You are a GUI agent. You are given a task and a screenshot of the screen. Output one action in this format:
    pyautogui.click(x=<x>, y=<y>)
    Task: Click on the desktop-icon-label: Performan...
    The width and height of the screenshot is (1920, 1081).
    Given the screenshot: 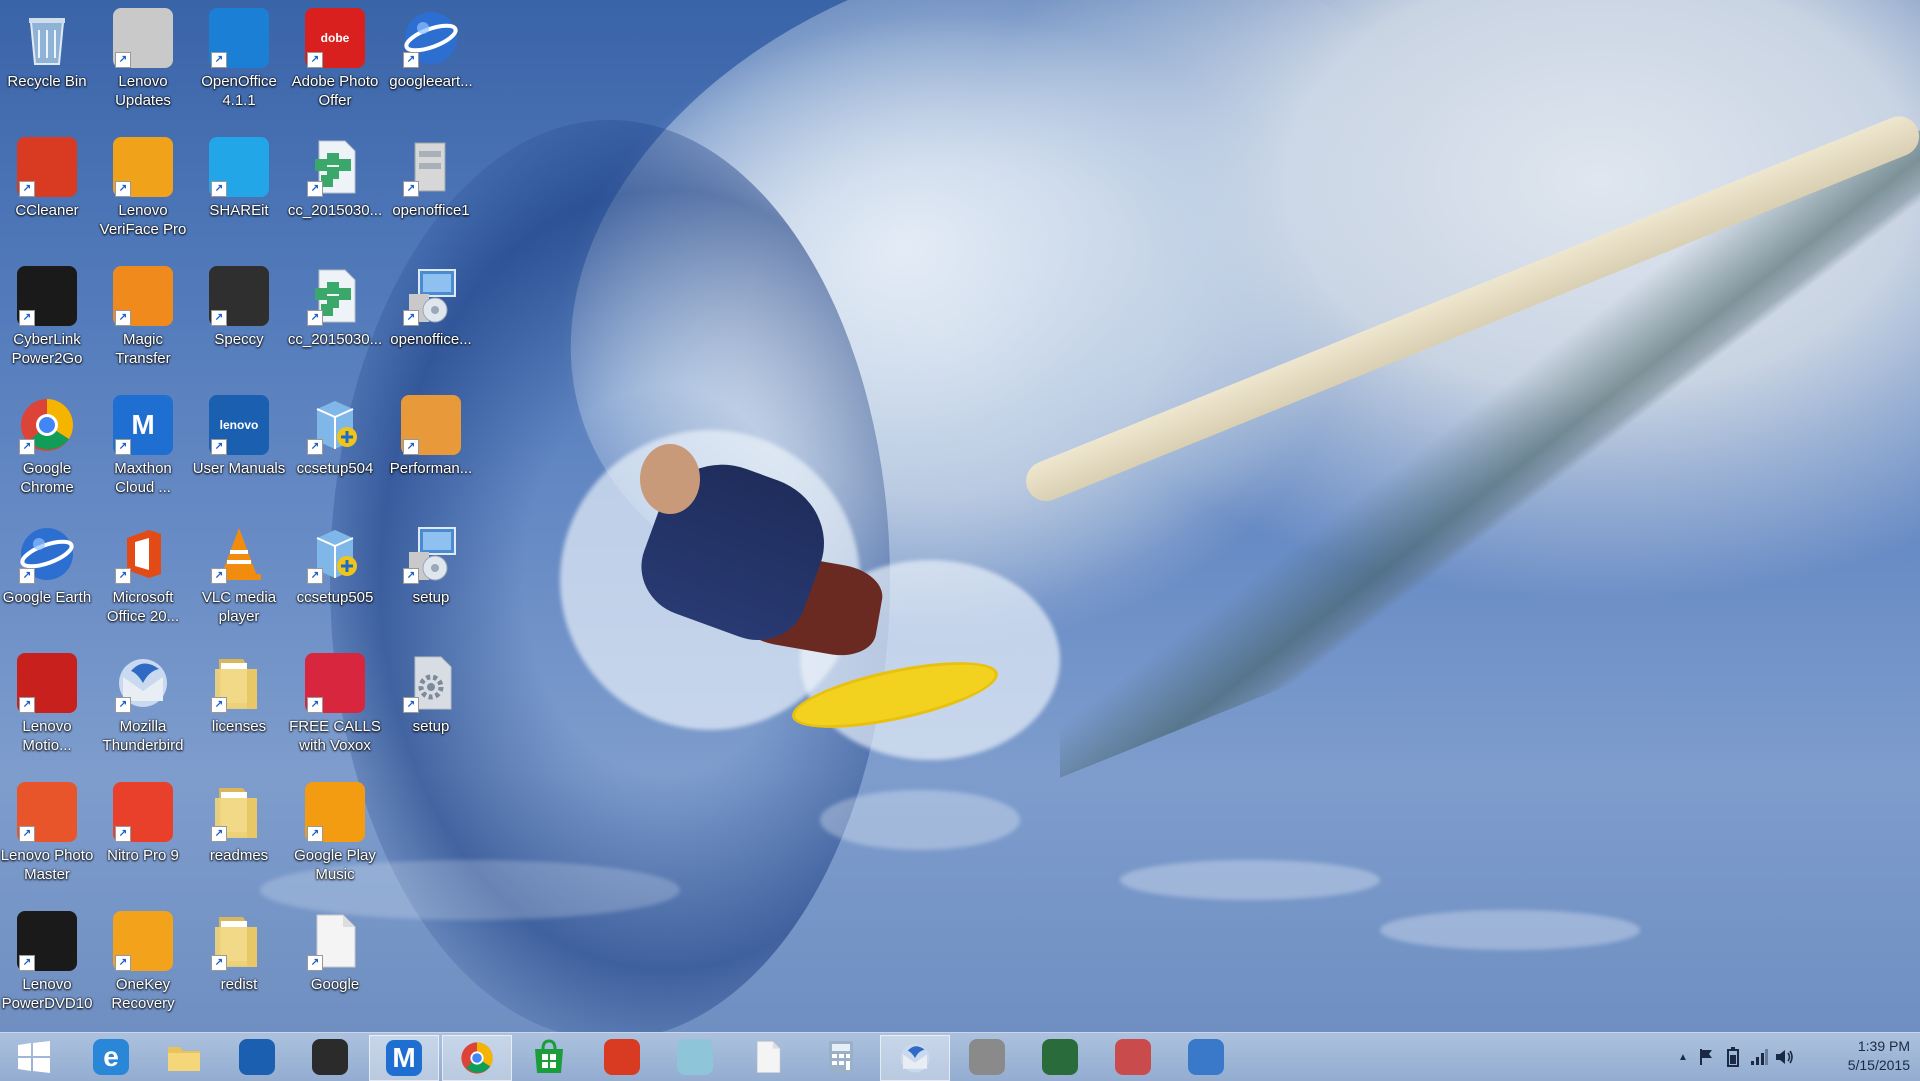 What is the action you would take?
    pyautogui.click(x=431, y=468)
    